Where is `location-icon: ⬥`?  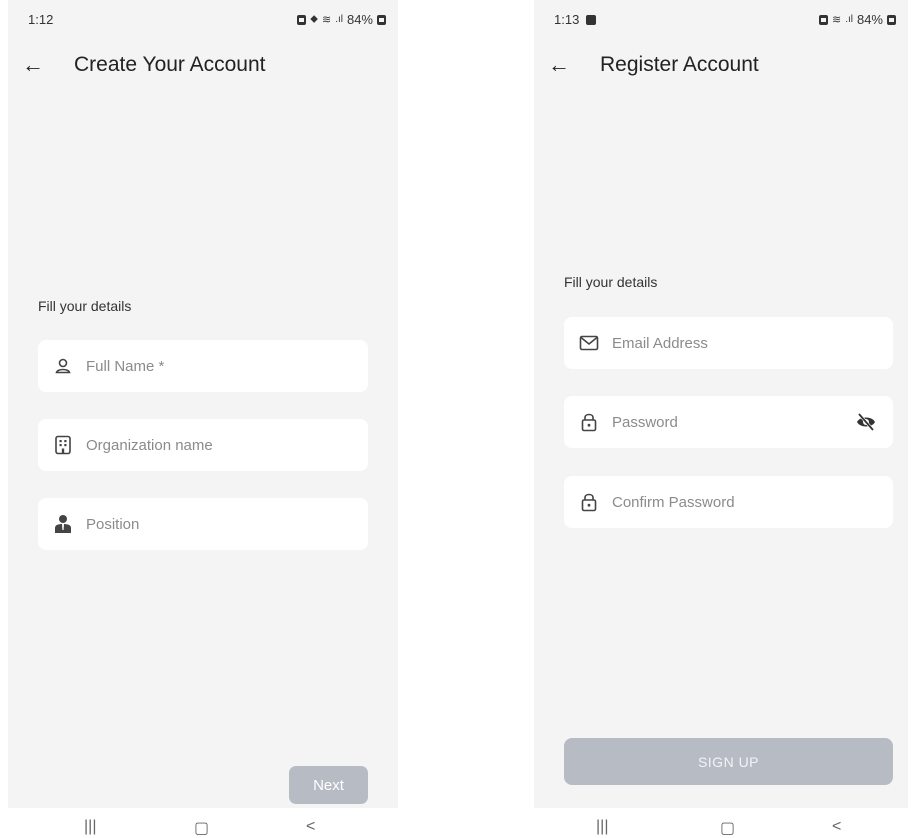
location-icon: ⬥ is located at coordinates (314, 19).